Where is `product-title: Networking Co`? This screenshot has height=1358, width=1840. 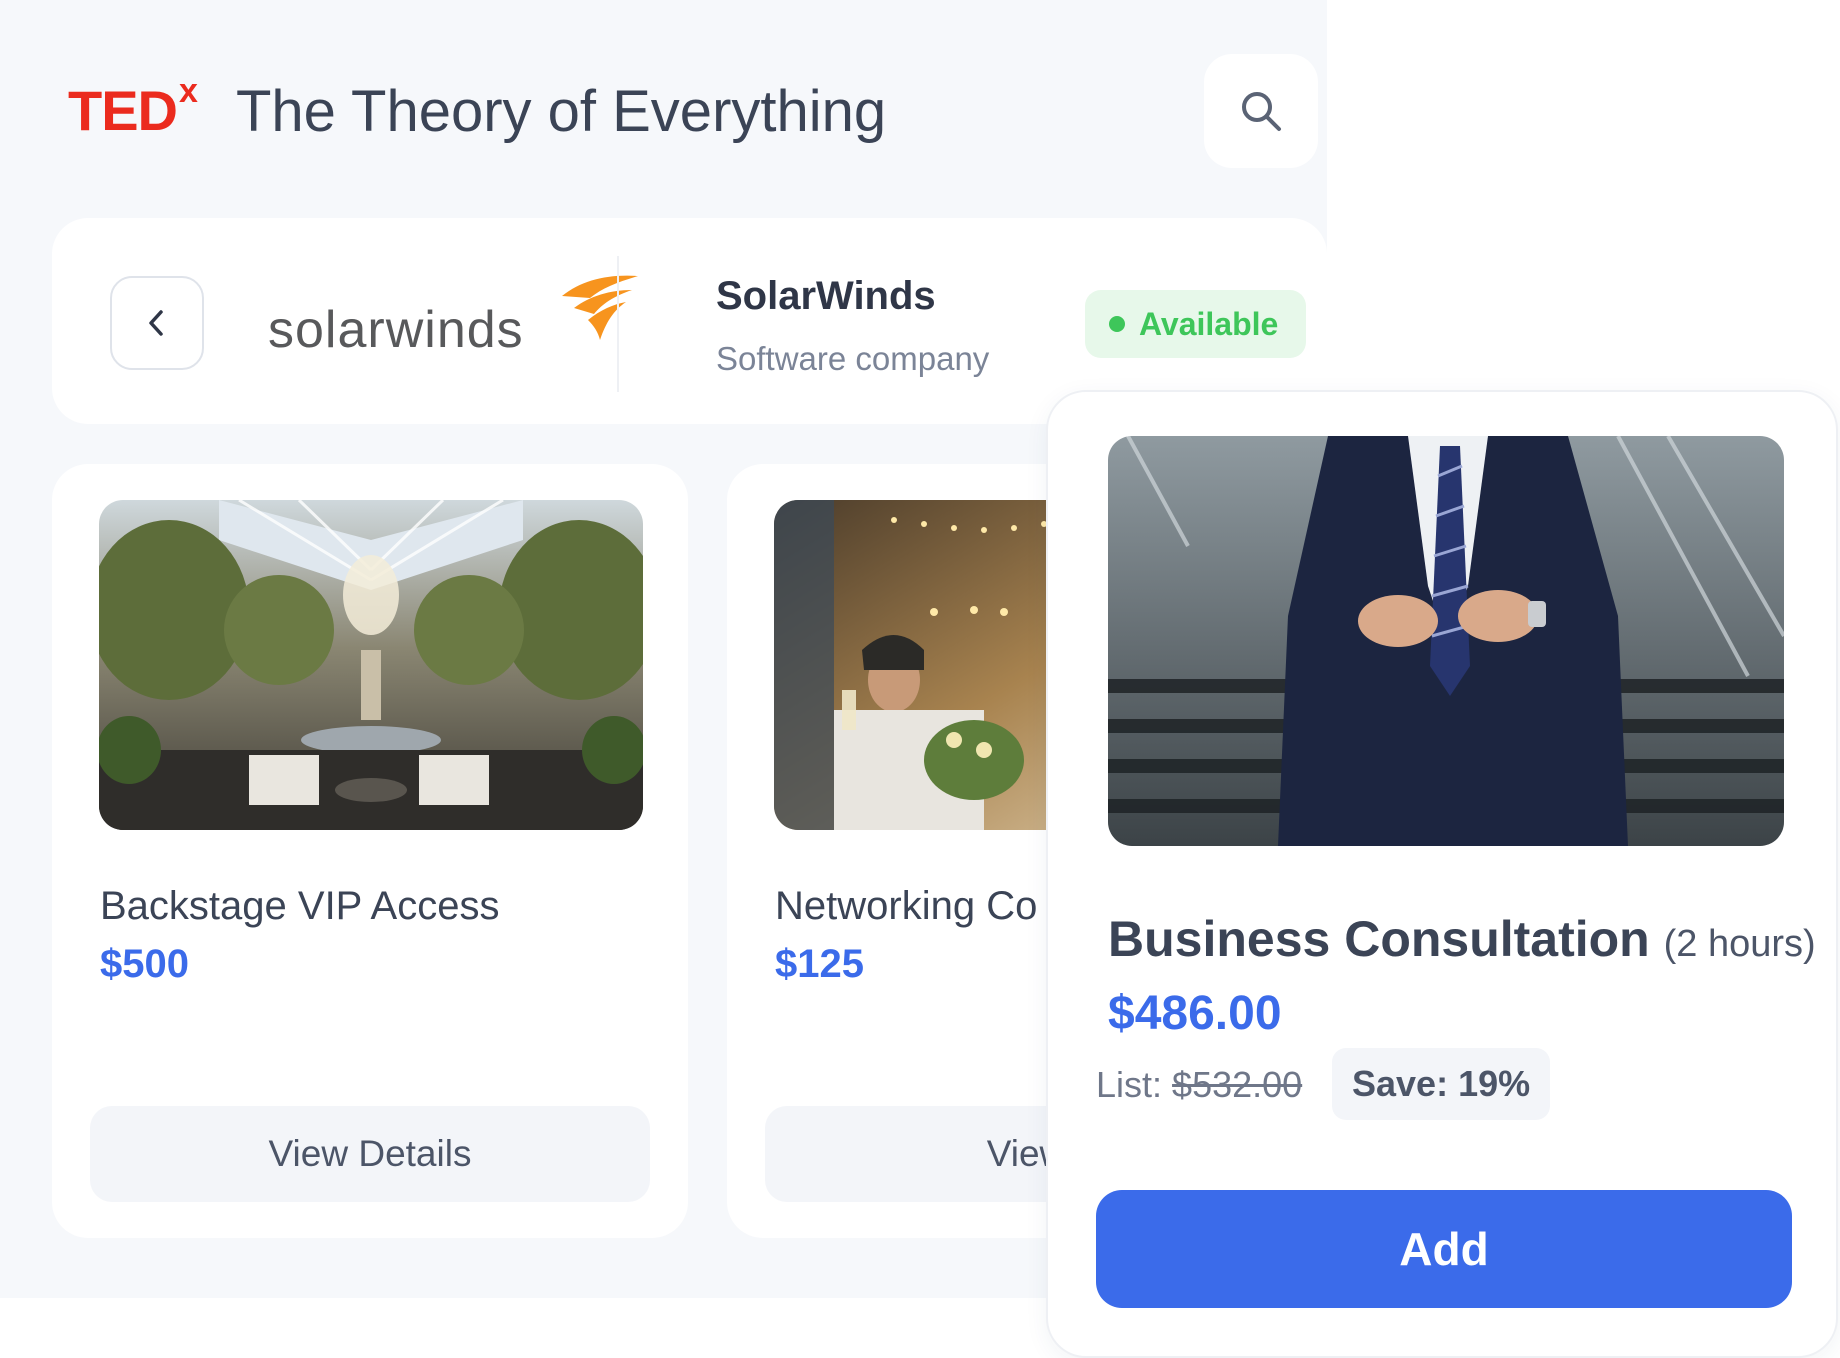
product-title: Networking Co is located at coordinates (906, 906).